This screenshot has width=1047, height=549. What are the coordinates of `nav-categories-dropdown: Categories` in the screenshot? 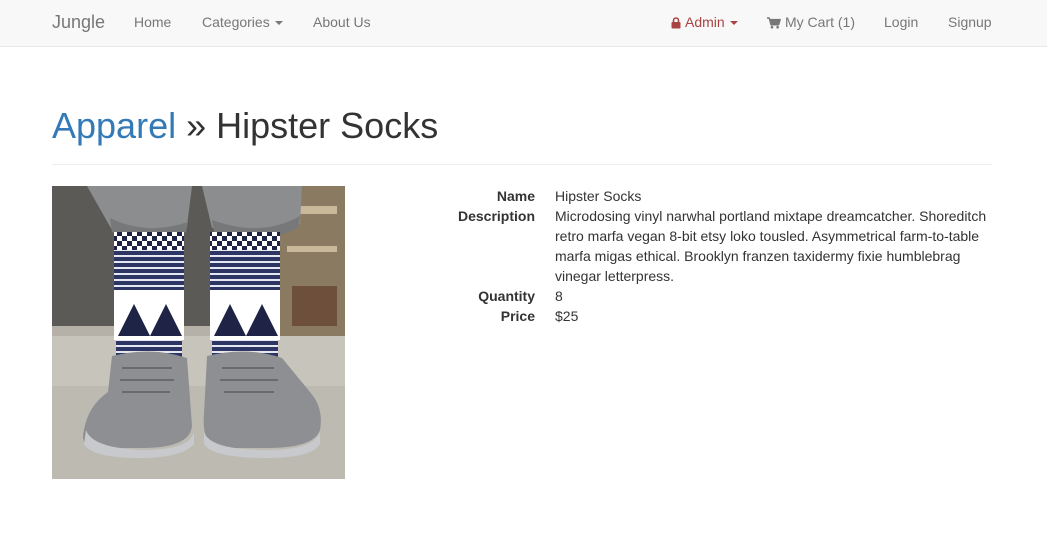 It's located at (242, 23).